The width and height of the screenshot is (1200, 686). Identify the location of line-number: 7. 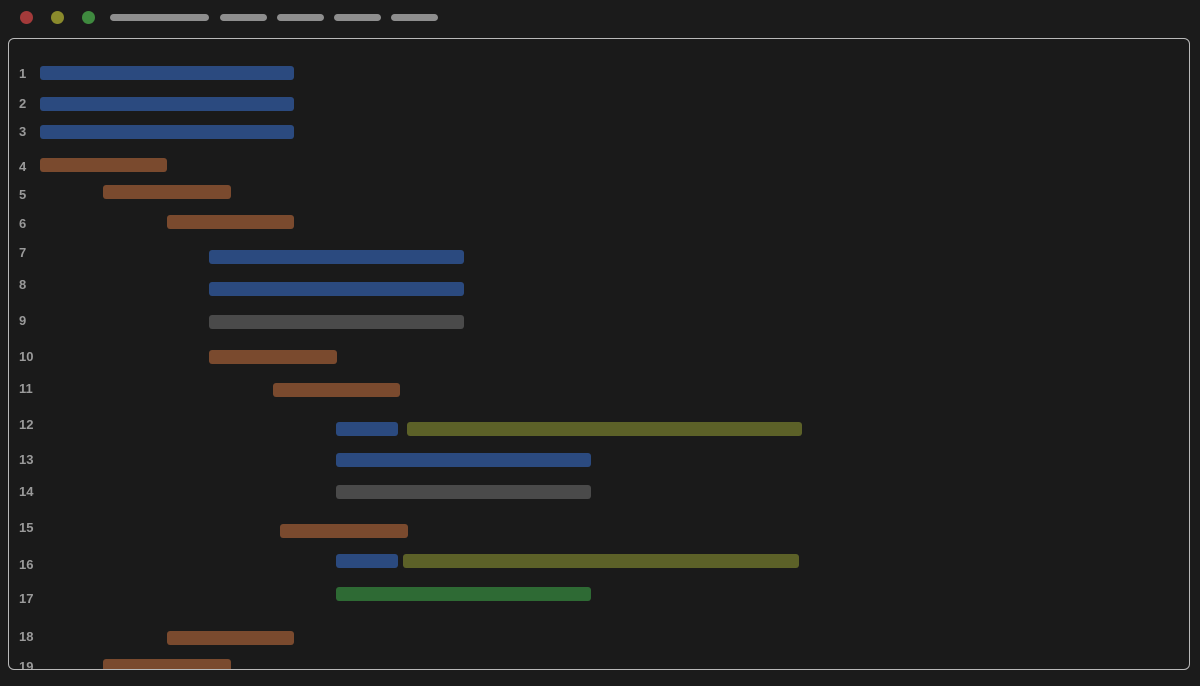
(23, 252).